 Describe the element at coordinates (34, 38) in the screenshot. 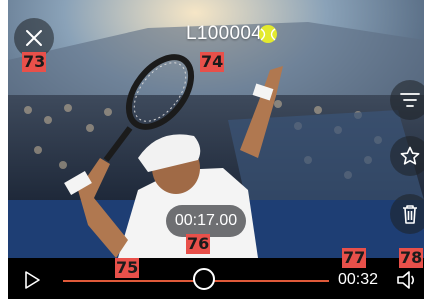

I see `close-icon` at that location.